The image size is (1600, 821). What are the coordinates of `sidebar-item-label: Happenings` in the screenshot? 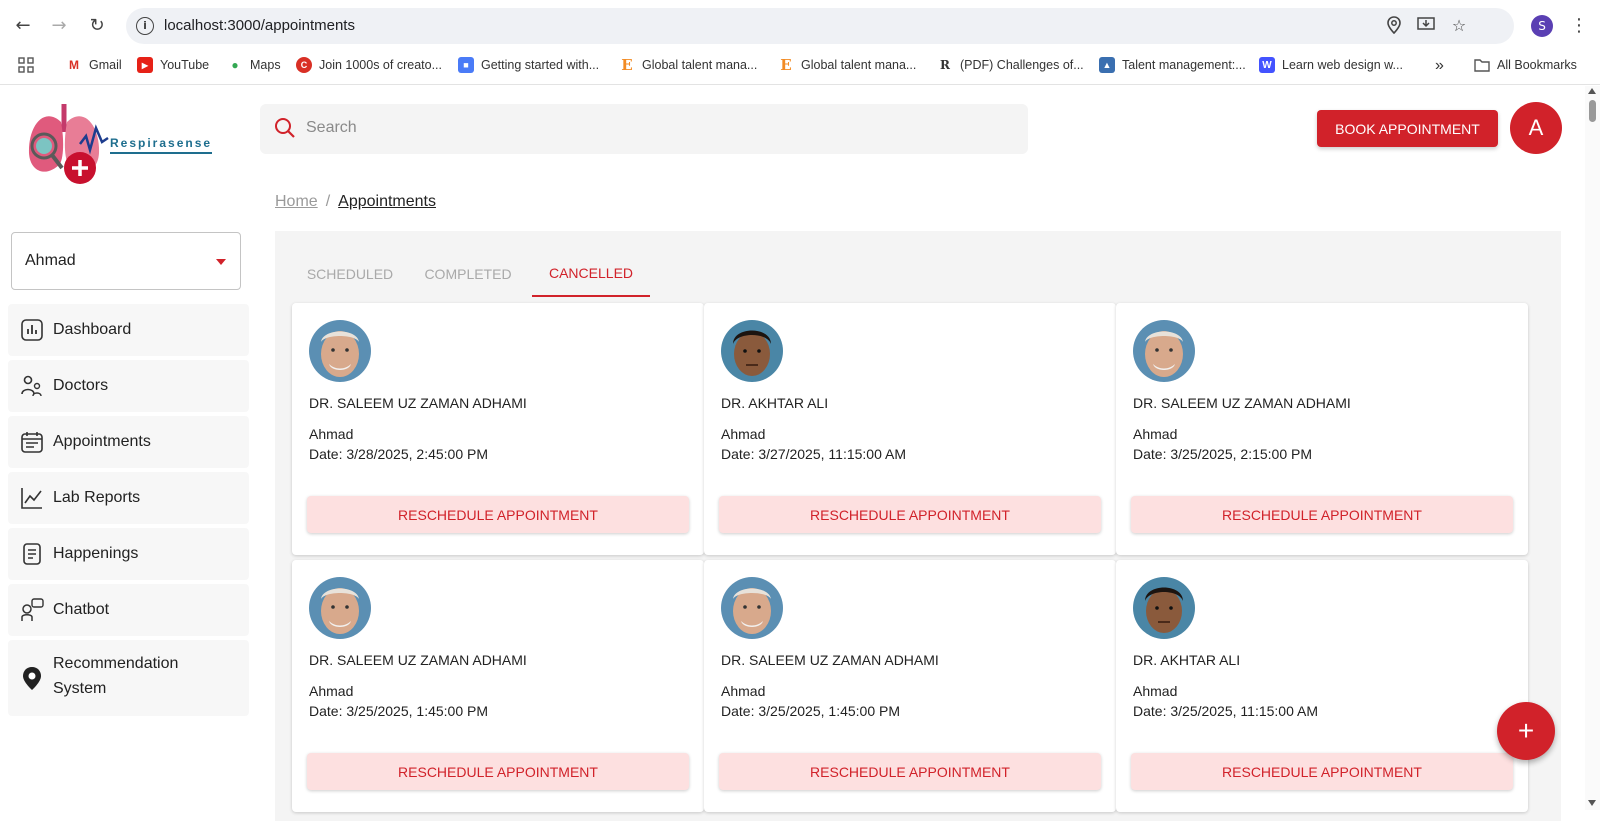 It's located at (96, 553).